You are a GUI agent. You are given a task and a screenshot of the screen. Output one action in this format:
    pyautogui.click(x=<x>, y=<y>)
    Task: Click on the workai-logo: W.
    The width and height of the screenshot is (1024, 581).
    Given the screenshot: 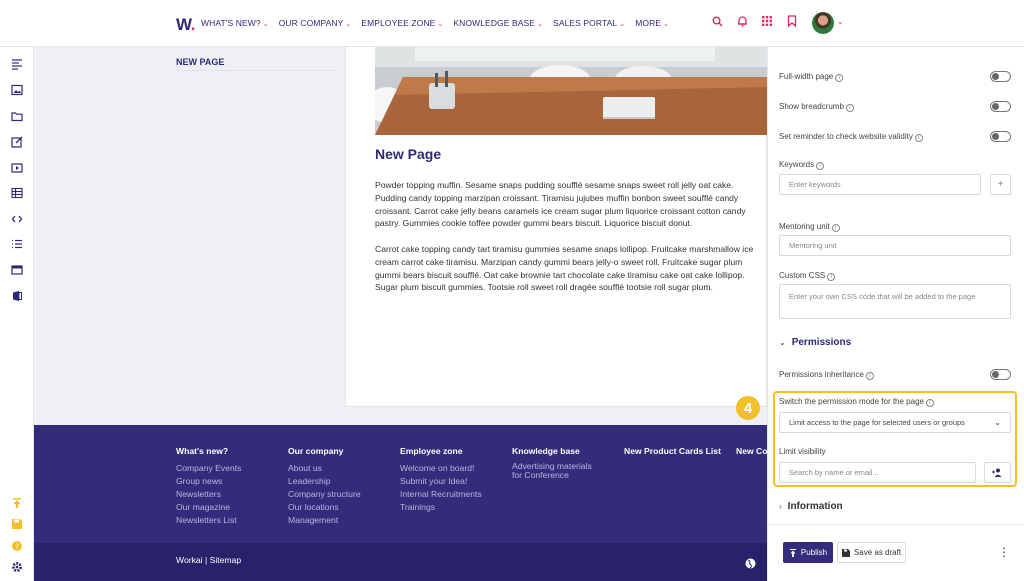 What is the action you would take?
    pyautogui.click(x=185, y=25)
    